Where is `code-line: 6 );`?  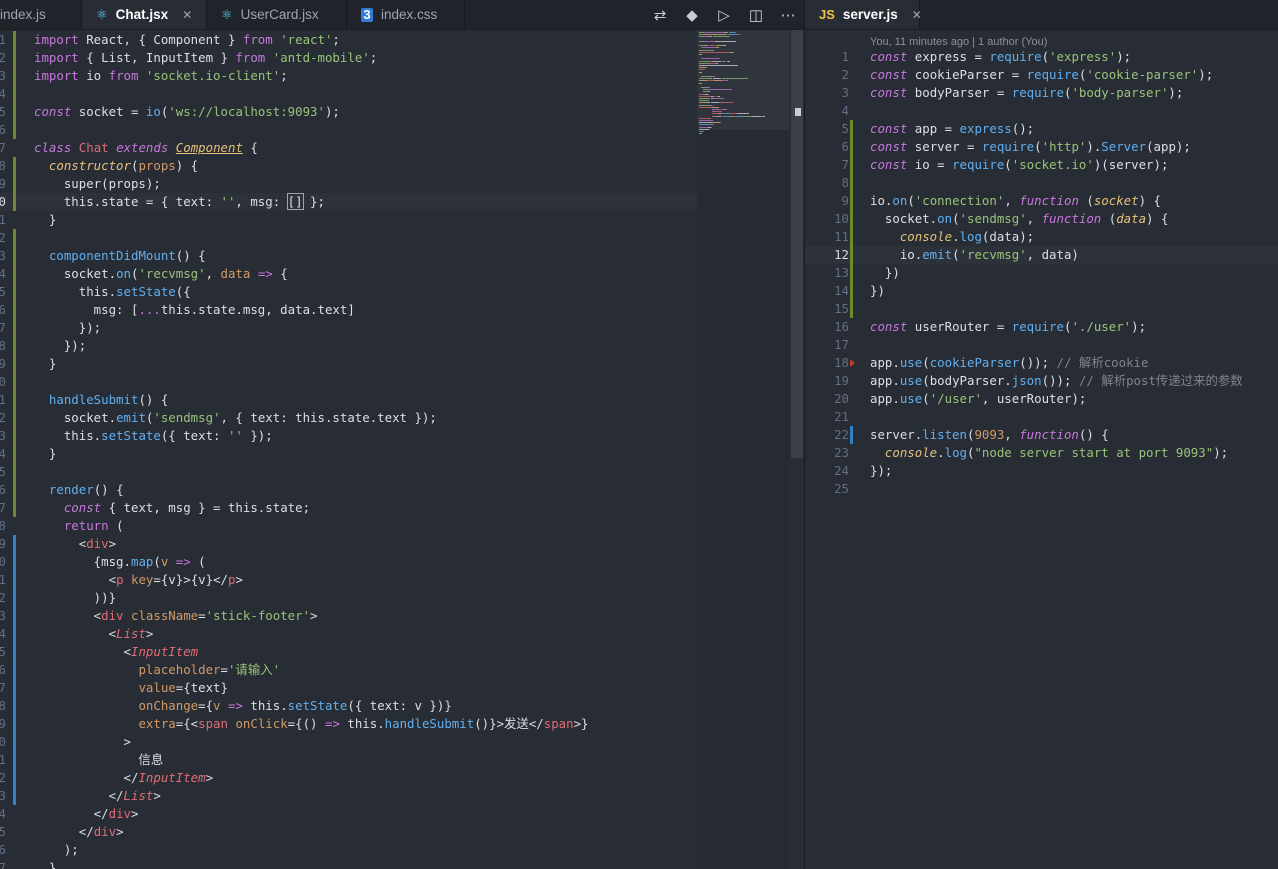
code-line: 6 ); is located at coordinates (350, 850).